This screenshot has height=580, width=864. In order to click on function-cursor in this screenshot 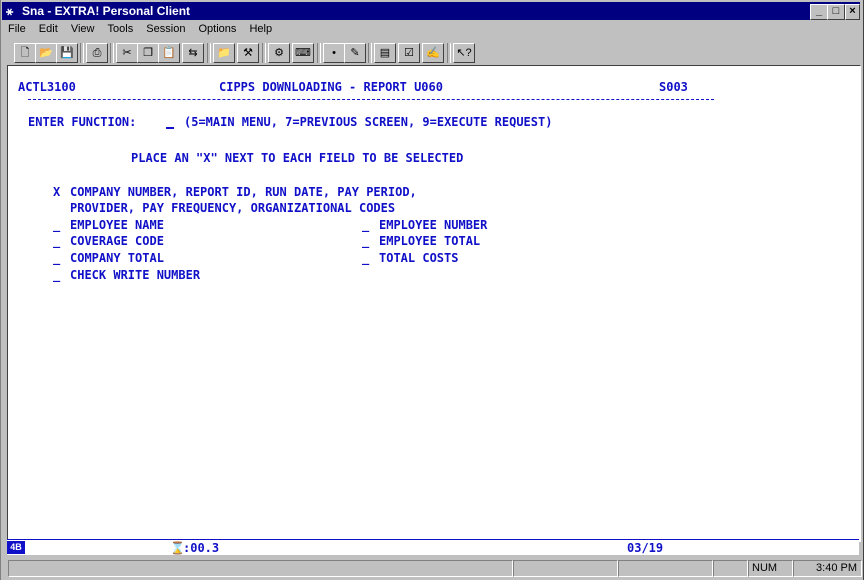, I will do `click(170, 122)`.